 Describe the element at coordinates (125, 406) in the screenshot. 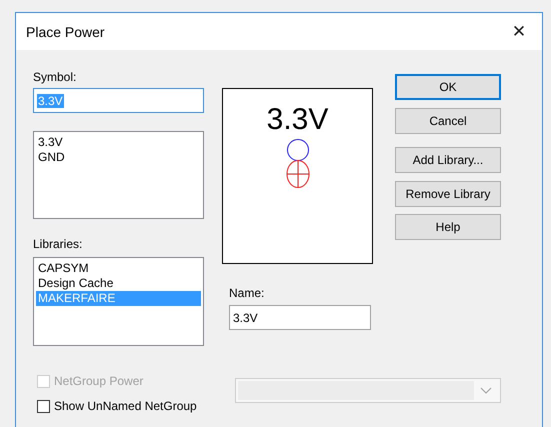

I see `checkbox-label: Show UnNamed NetGroup` at that location.